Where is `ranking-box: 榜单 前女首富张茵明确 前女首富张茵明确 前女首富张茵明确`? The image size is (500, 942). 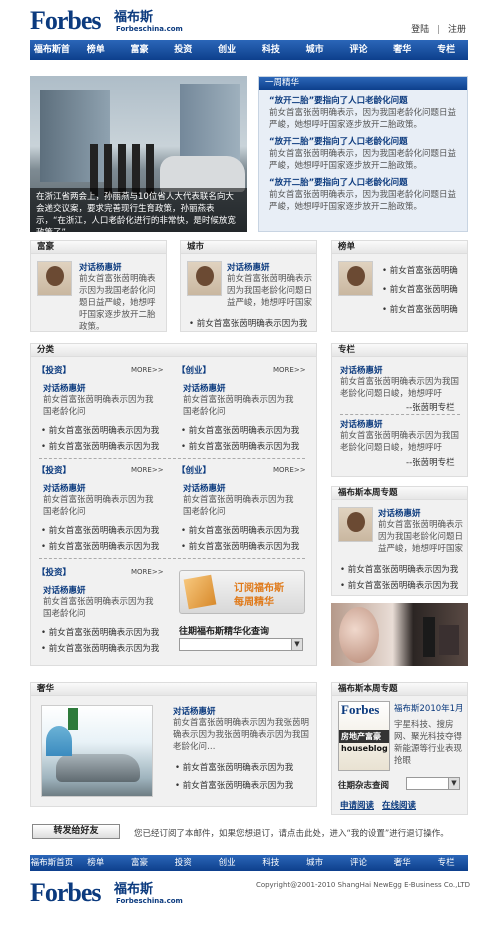
ranking-box: 榜单 前女首富张茵明确 前女首富张茵明确 前女首富张茵明确 is located at coordinates (399, 286).